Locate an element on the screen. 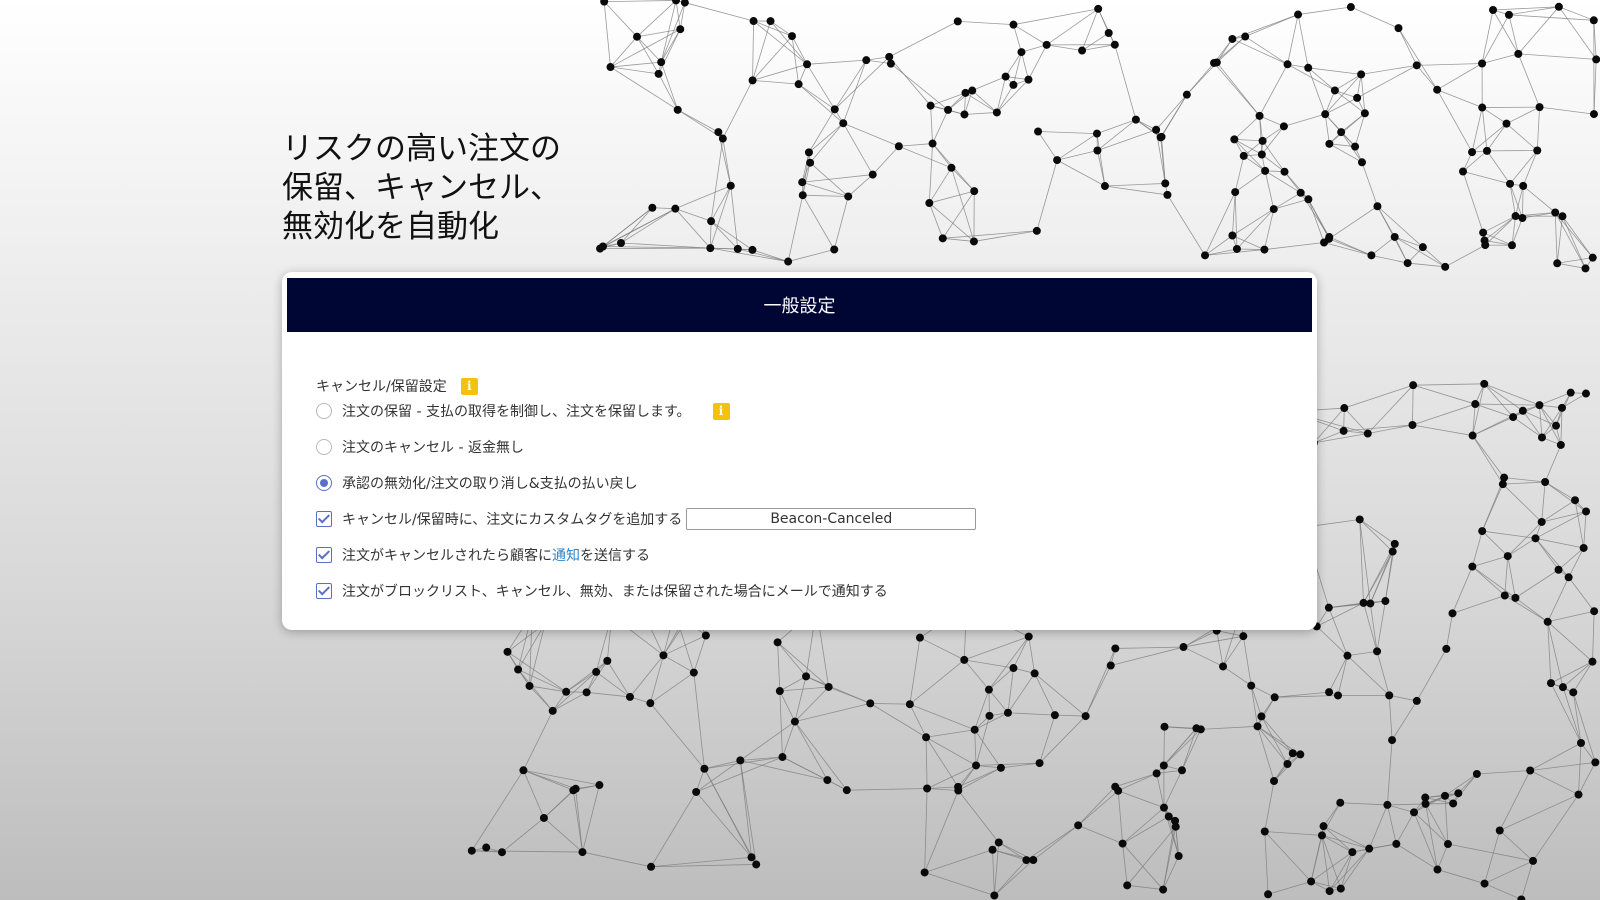  custom-tag-input is located at coordinates (831, 519).